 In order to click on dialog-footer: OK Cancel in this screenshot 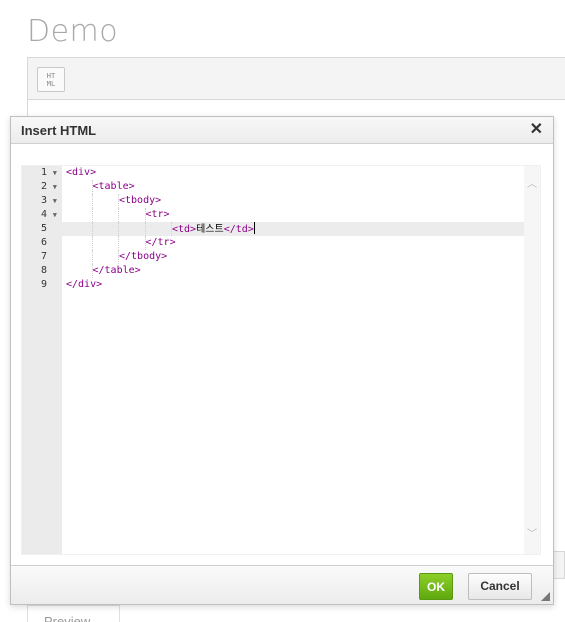, I will do `click(282, 584)`.